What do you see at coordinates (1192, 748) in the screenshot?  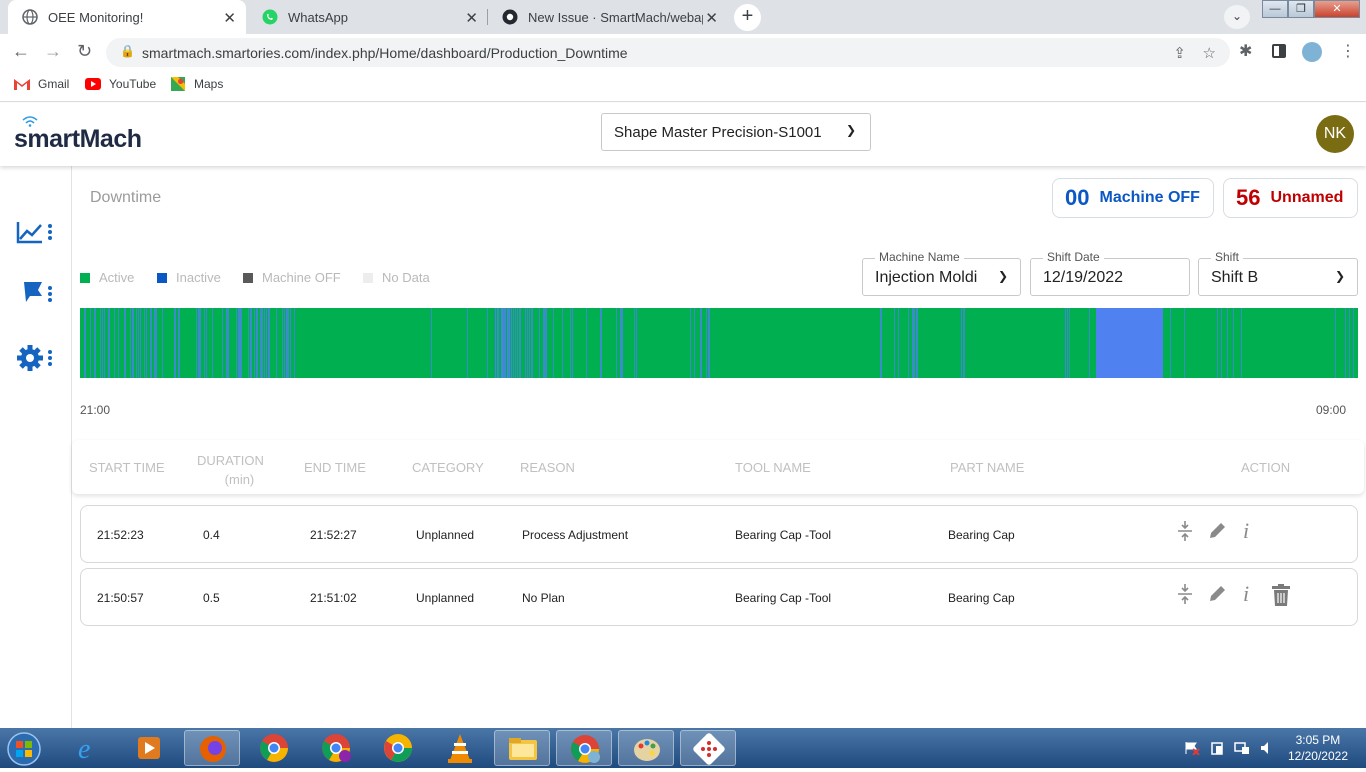 I see `action-center-flag-icon` at bounding box center [1192, 748].